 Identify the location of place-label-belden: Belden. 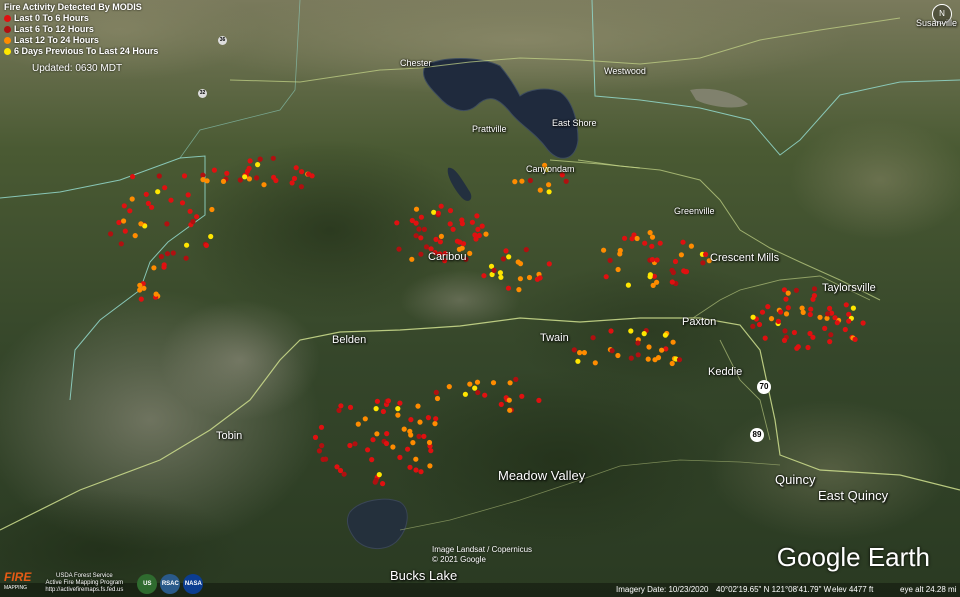
(349, 340).